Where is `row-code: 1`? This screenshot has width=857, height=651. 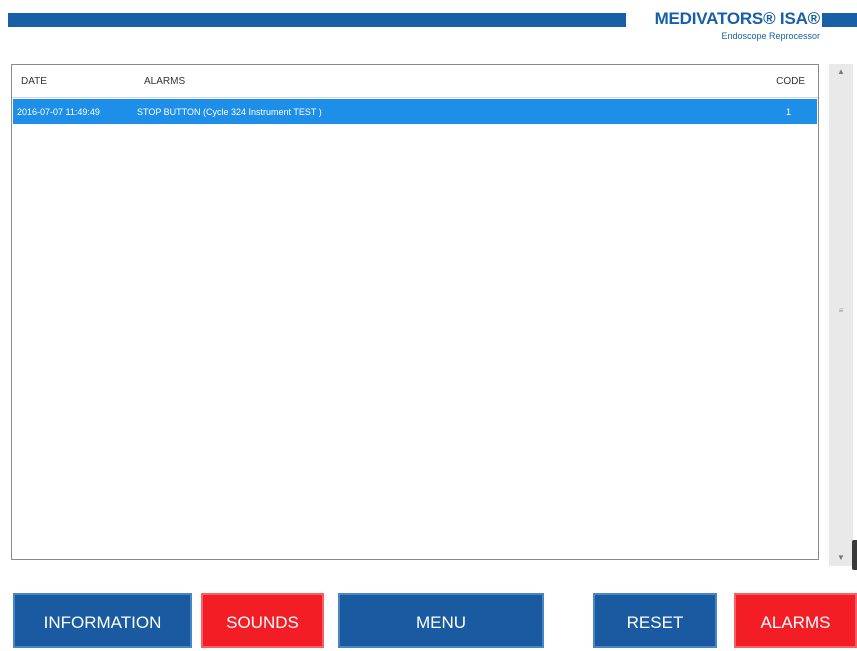
row-code: 1 is located at coordinates (788, 112).